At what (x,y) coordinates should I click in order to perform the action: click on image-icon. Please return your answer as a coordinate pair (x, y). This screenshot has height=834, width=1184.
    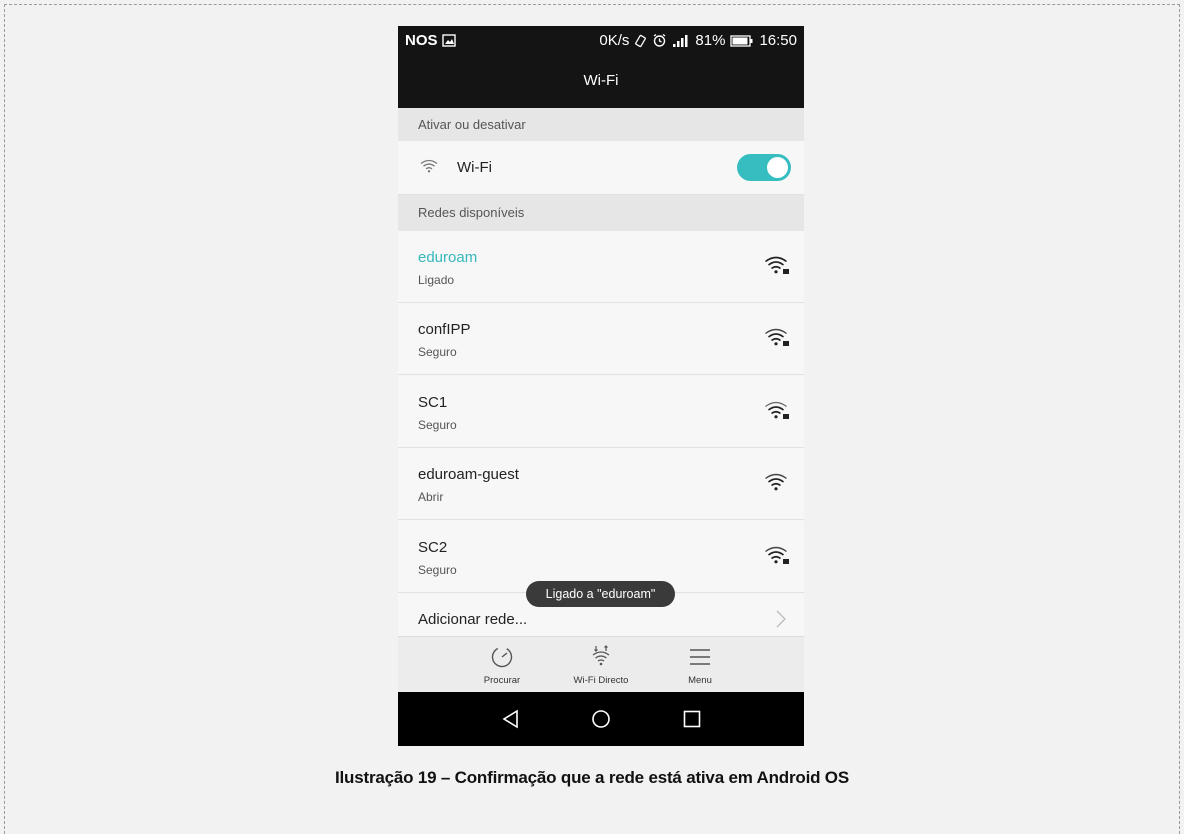
    Looking at the image, I should click on (448, 40).